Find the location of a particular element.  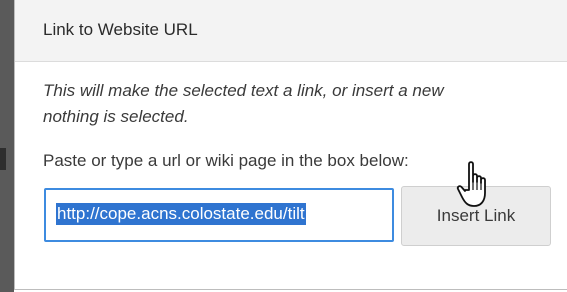

page-backdrop is located at coordinates (7, 146).